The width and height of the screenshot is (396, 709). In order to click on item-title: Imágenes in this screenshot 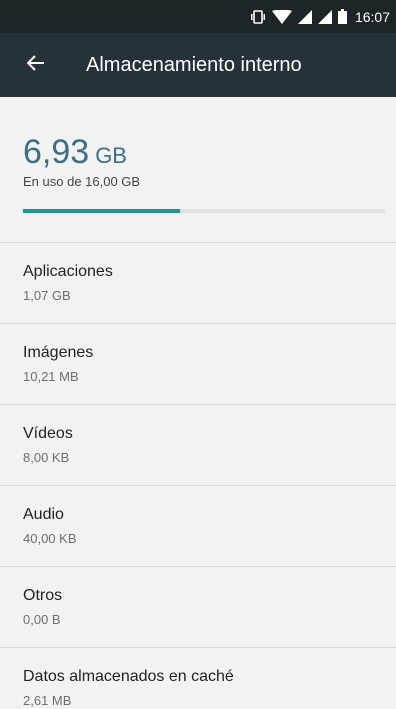, I will do `click(58, 352)`.